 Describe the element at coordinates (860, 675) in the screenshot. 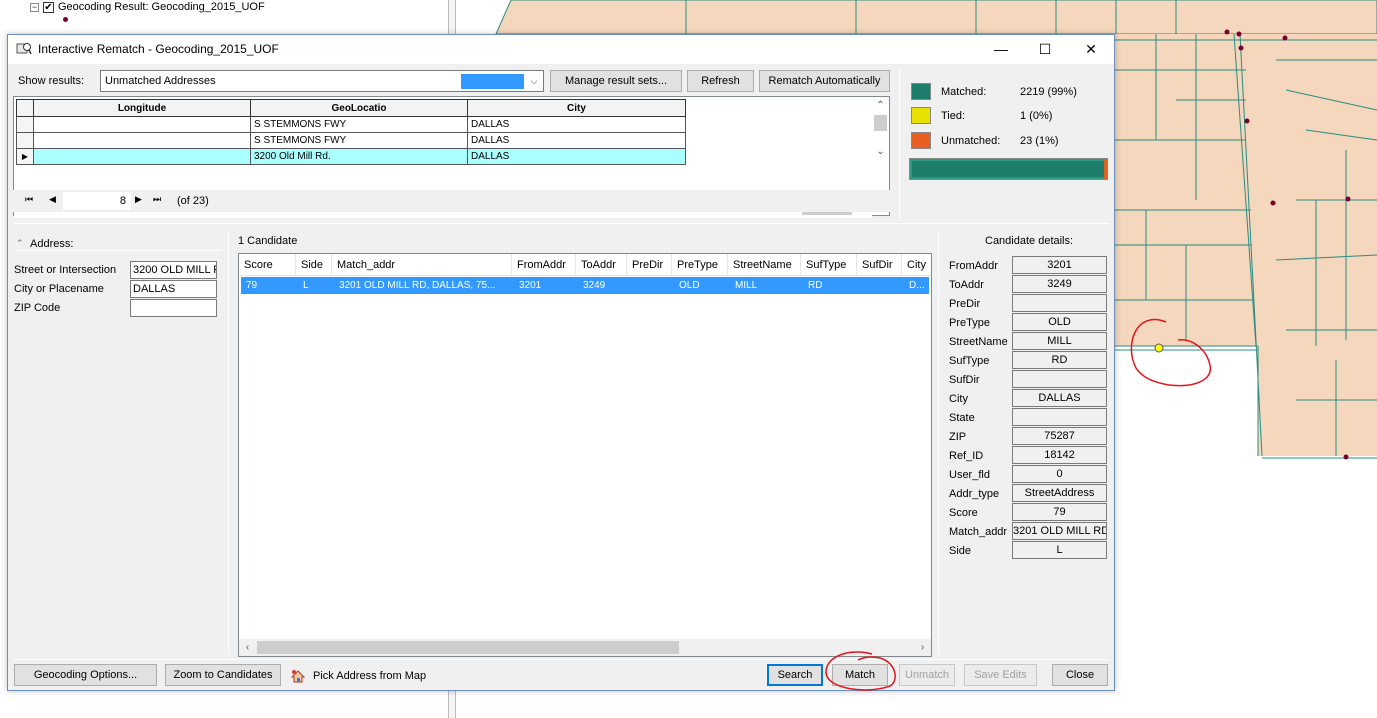

I see `match-button: Match` at that location.